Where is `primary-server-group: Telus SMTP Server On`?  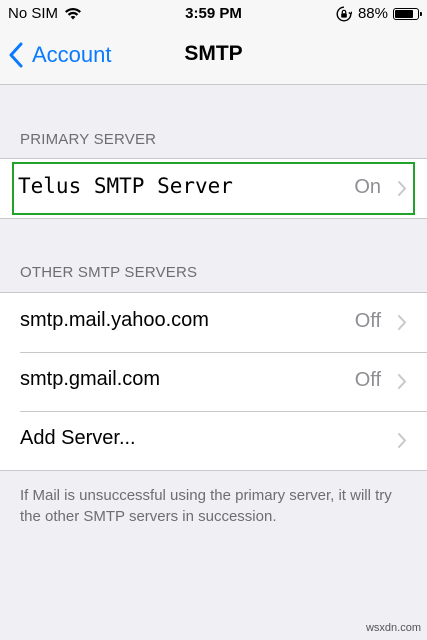 primary-server-group: Telus SMTP Server On is located at coordinates (213, 188).